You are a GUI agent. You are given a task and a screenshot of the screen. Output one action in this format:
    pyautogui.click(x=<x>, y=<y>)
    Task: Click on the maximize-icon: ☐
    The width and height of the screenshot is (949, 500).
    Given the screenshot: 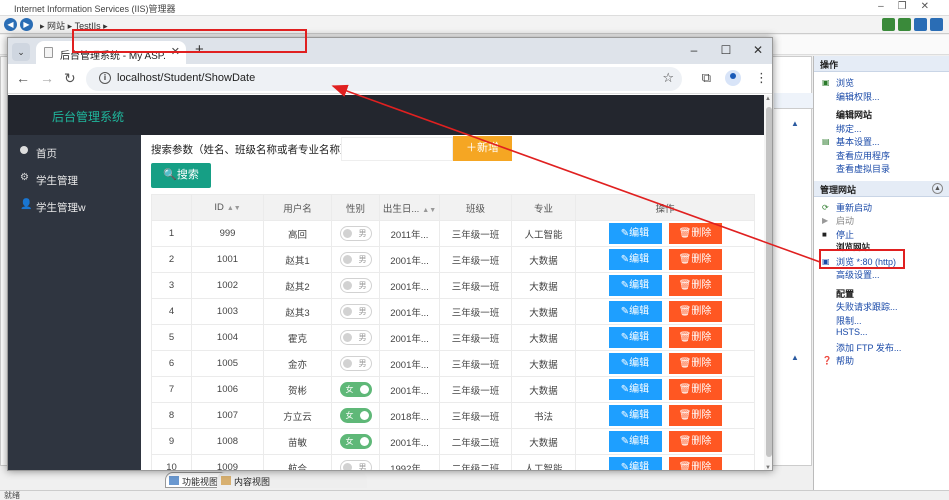 What is the action you would take?
    pyautogui.click(x=726, y=51)
    